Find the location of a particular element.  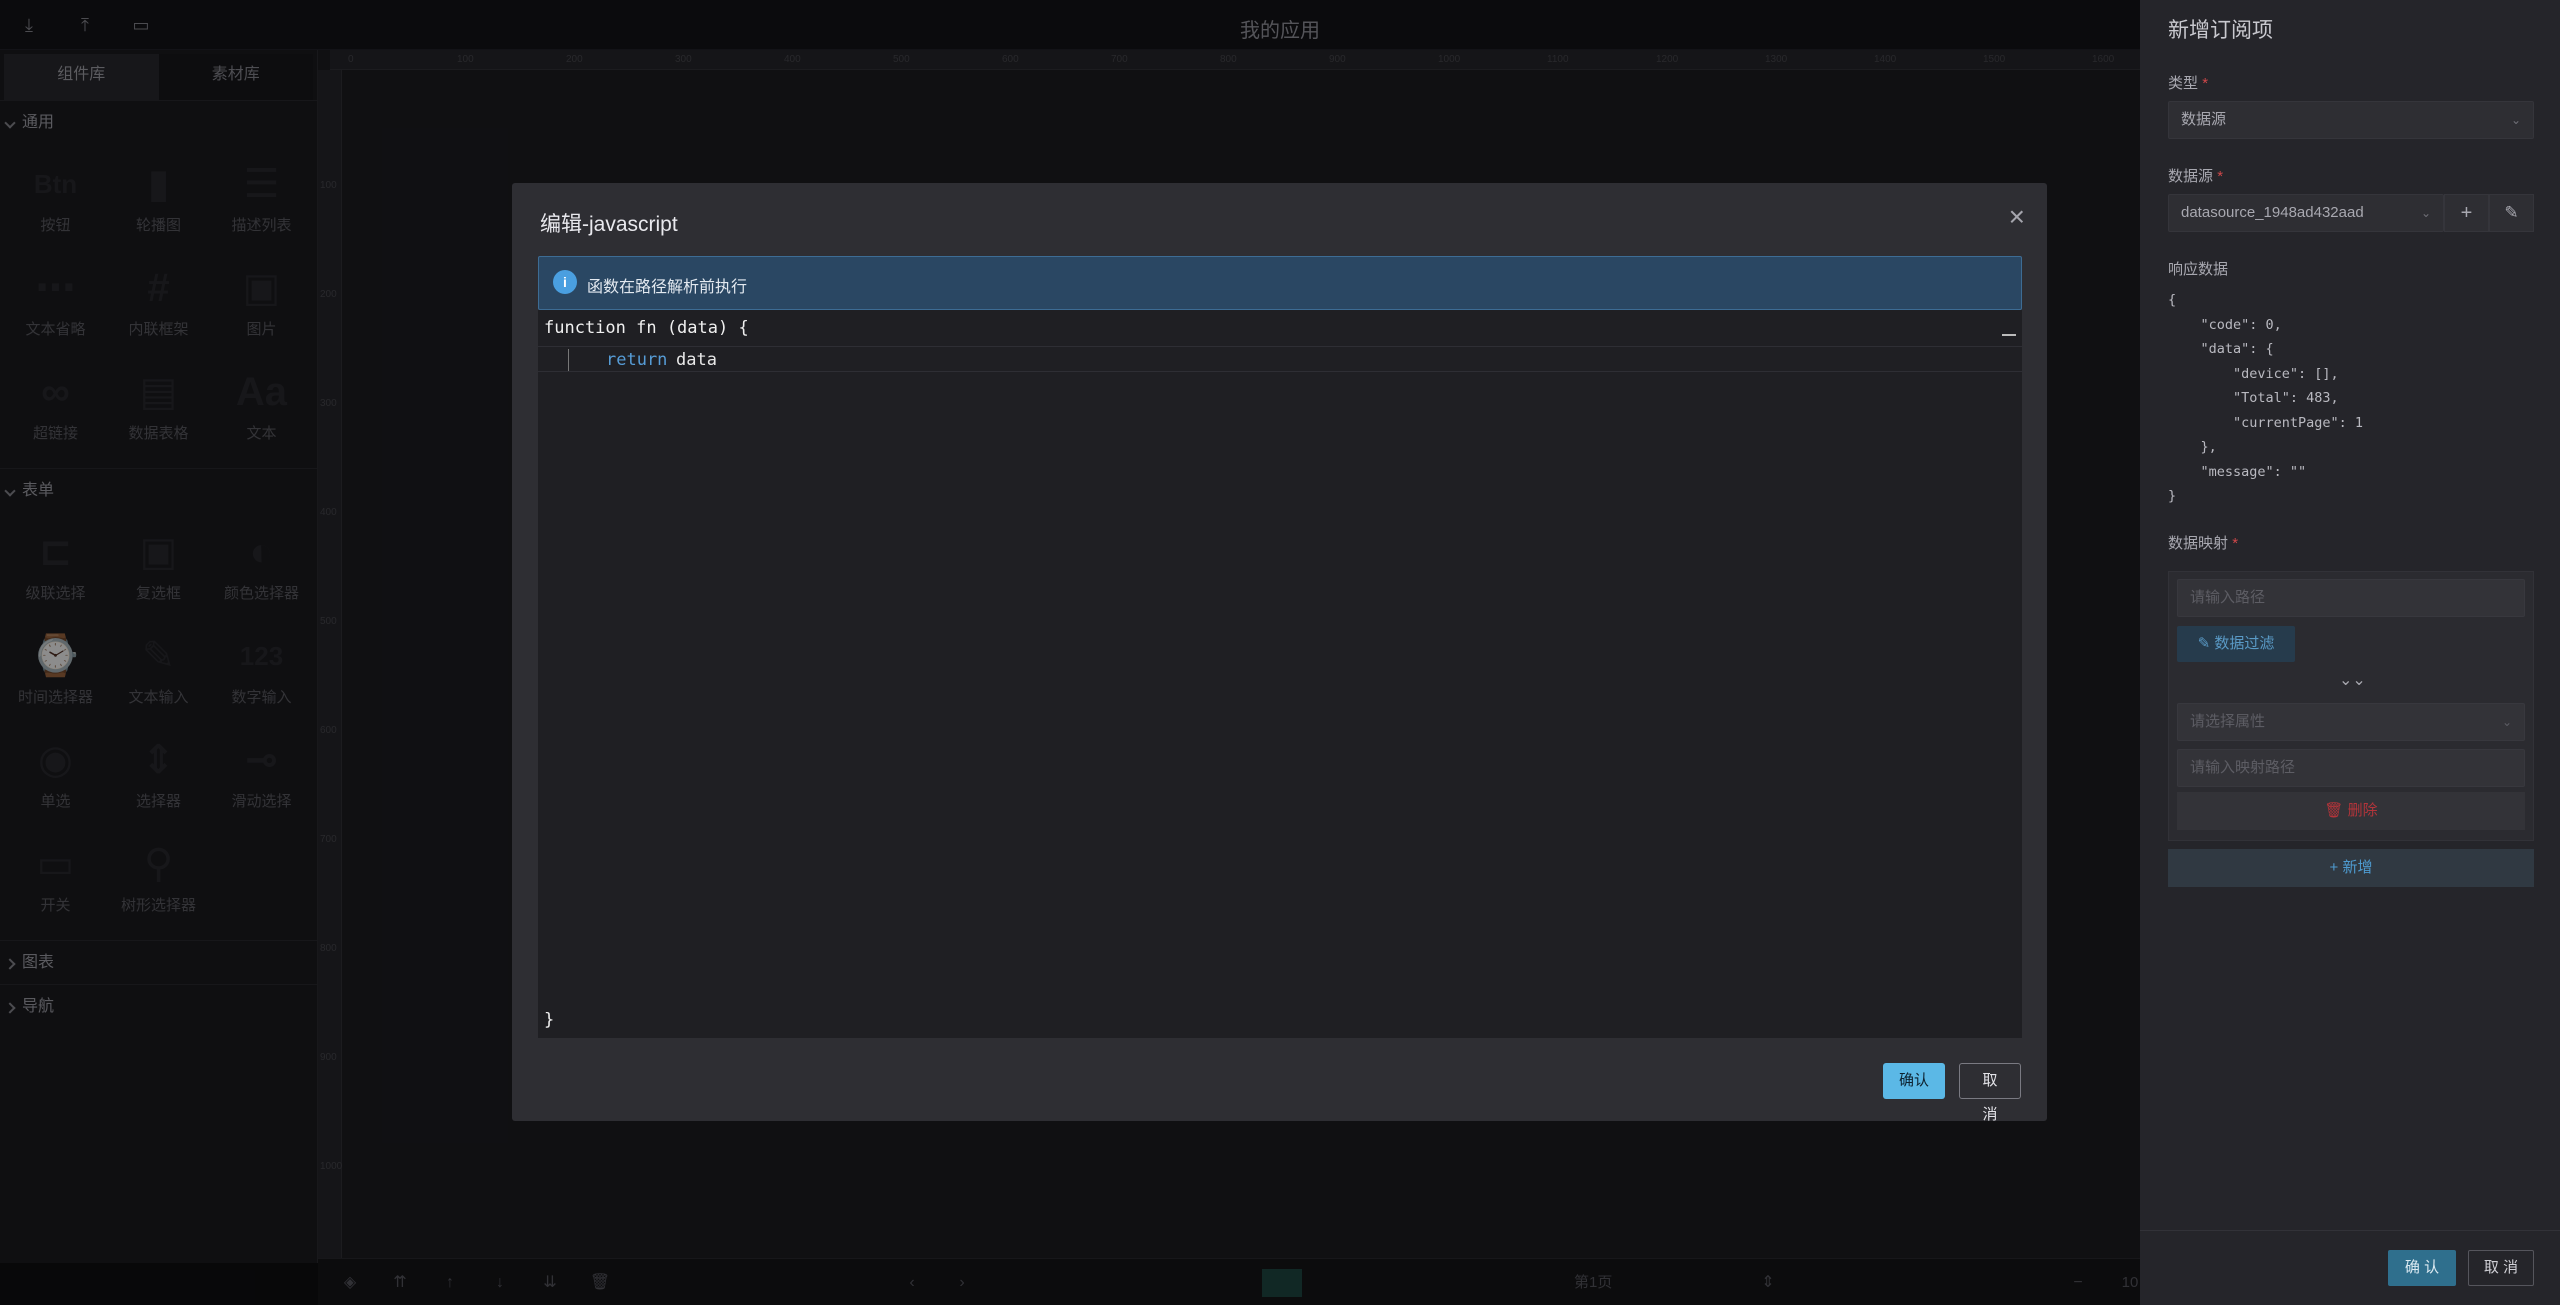

response-label: 响应数据 is located at coordinates (2198, 269).